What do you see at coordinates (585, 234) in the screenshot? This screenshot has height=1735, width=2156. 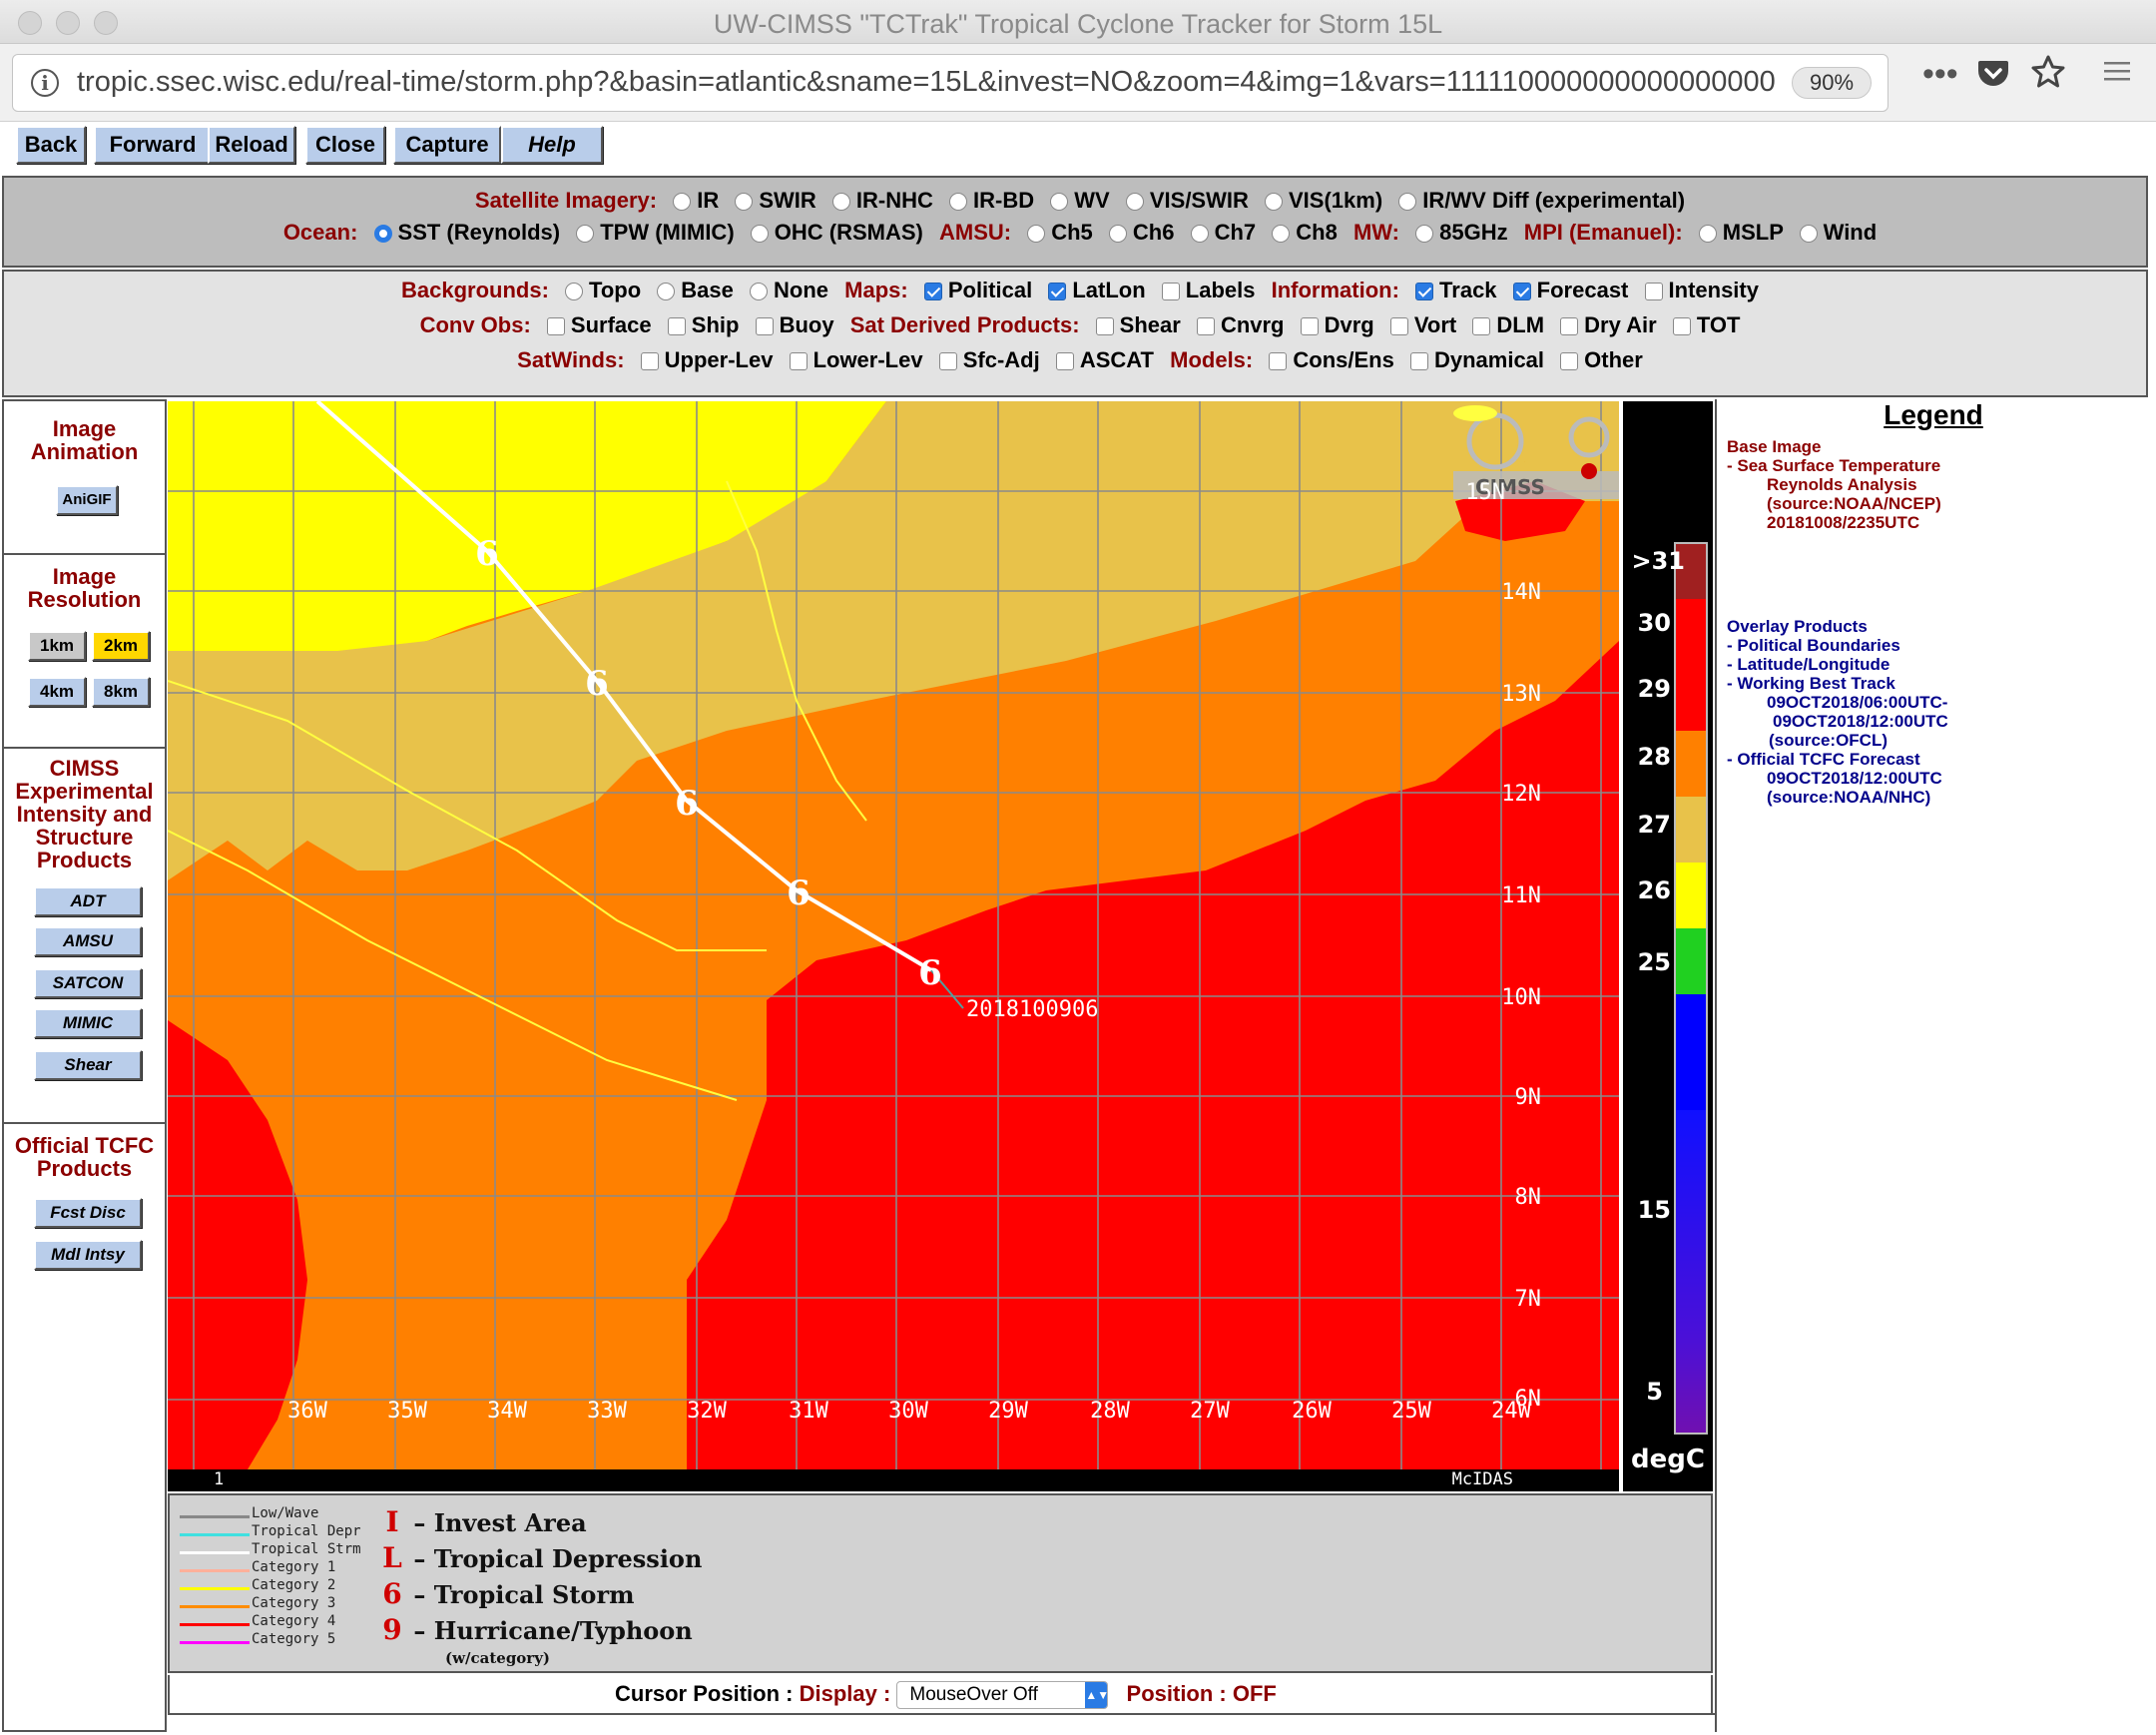 I see `radio-tpw` at bounding box center [585, 234].